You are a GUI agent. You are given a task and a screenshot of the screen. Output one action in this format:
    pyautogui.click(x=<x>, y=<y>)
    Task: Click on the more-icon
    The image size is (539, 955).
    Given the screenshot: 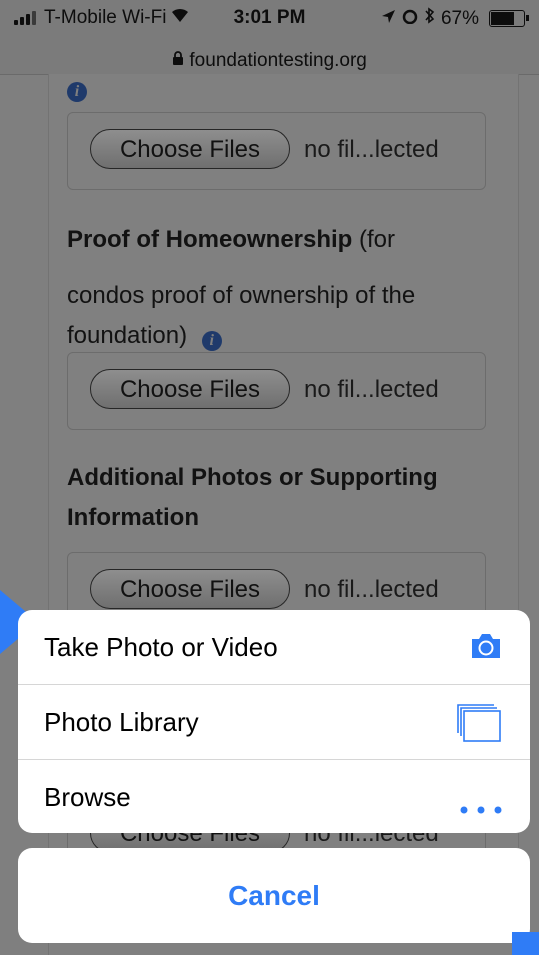 What is the action you would take?
    pyautogui.click(x=481, y=805)
    